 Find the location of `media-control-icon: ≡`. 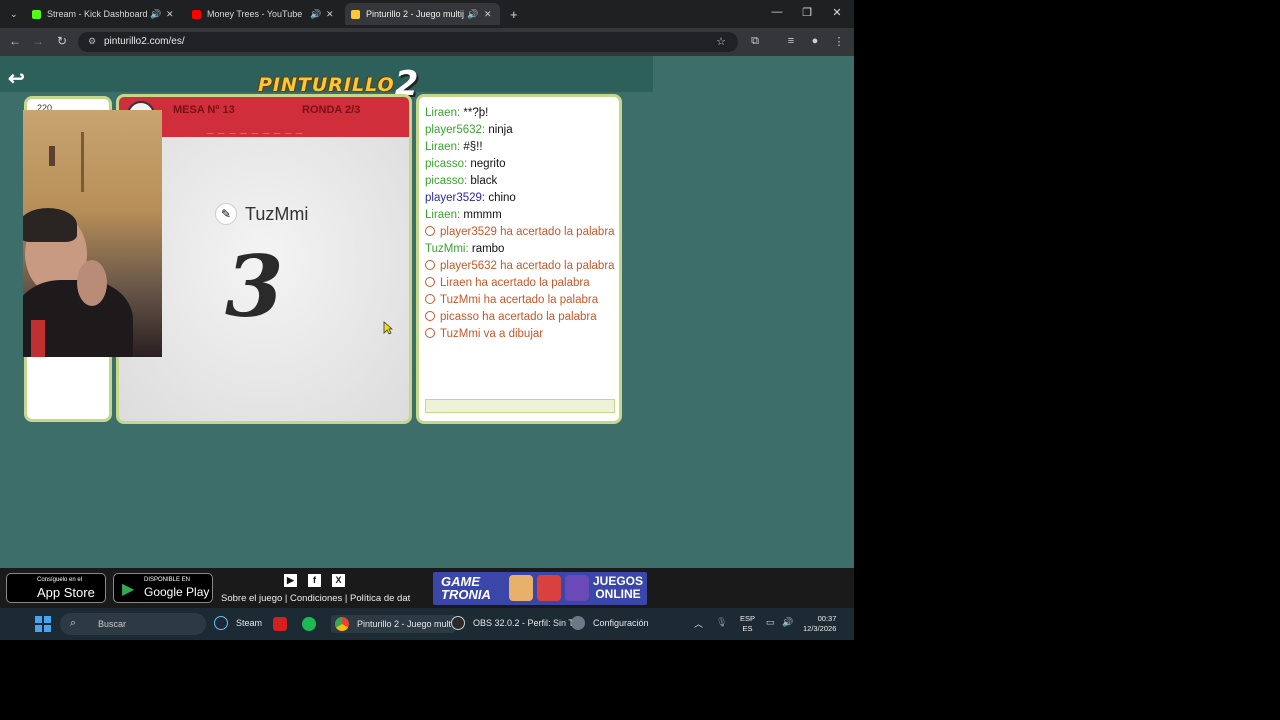

media-control-icon: ≡ is located at coordinates (791, 41).